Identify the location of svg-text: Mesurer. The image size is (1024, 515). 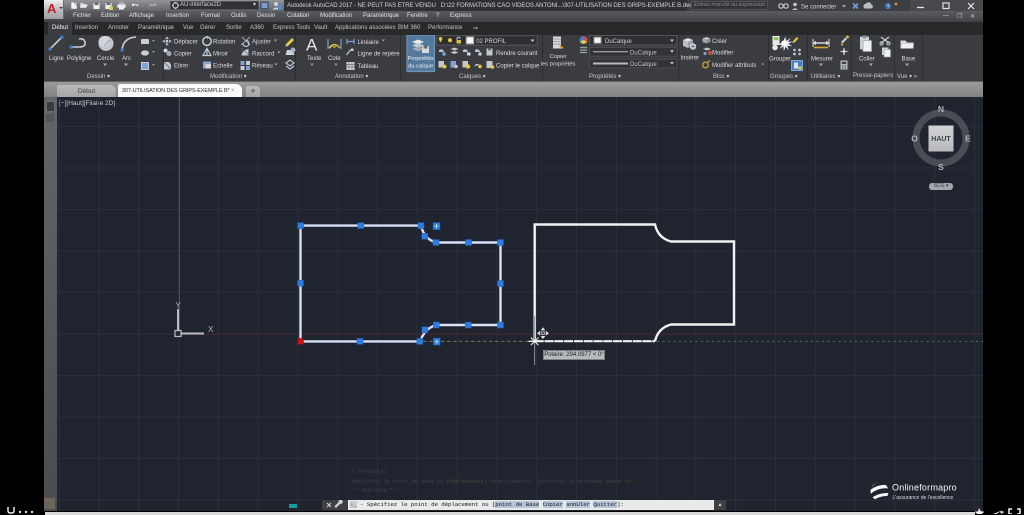
(822, 60).